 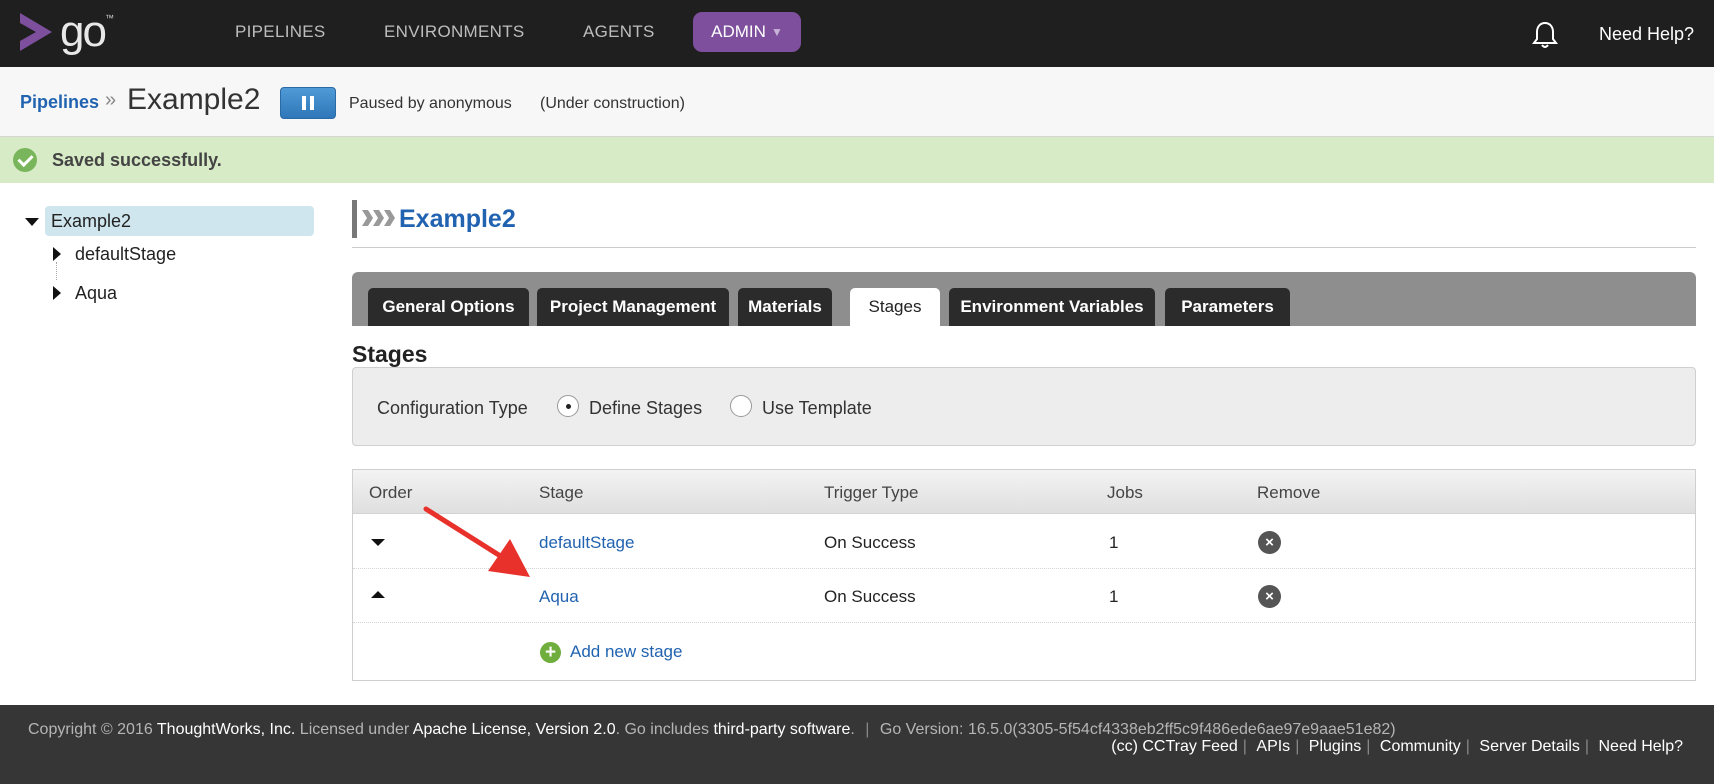 I want to click on table-row: Aqua On Success 1 ×, so click(x=1024, y=596).